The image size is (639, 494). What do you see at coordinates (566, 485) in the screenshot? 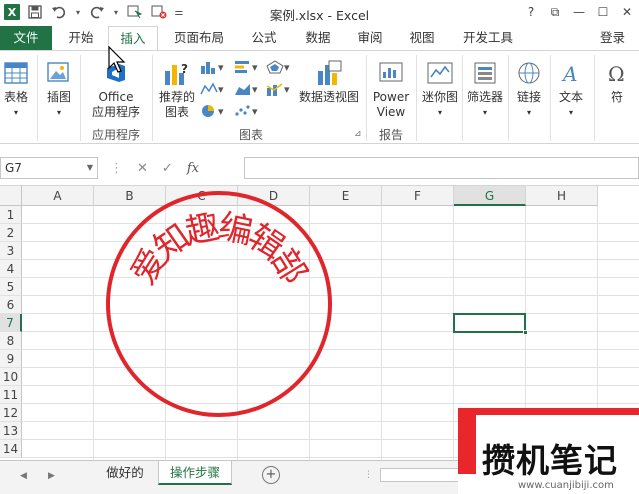
I see `watermark-url: www.cuanjibiji.com` at bounding box center [566, 485].